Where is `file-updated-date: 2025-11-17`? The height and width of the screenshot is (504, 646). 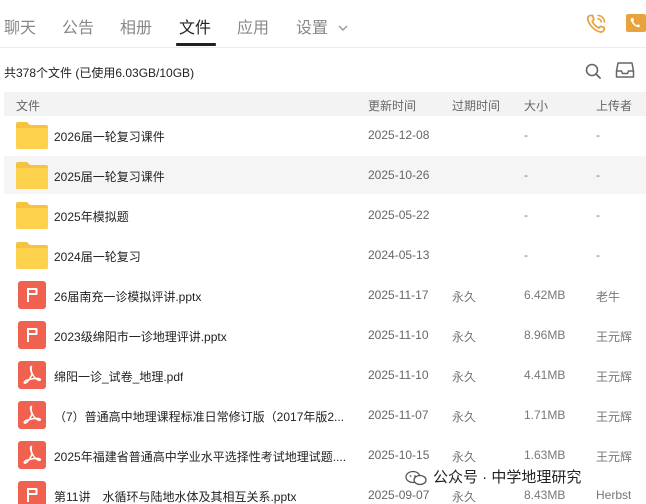 file-updated-date: 2025-11-17 is located at coordinates (398, 295).